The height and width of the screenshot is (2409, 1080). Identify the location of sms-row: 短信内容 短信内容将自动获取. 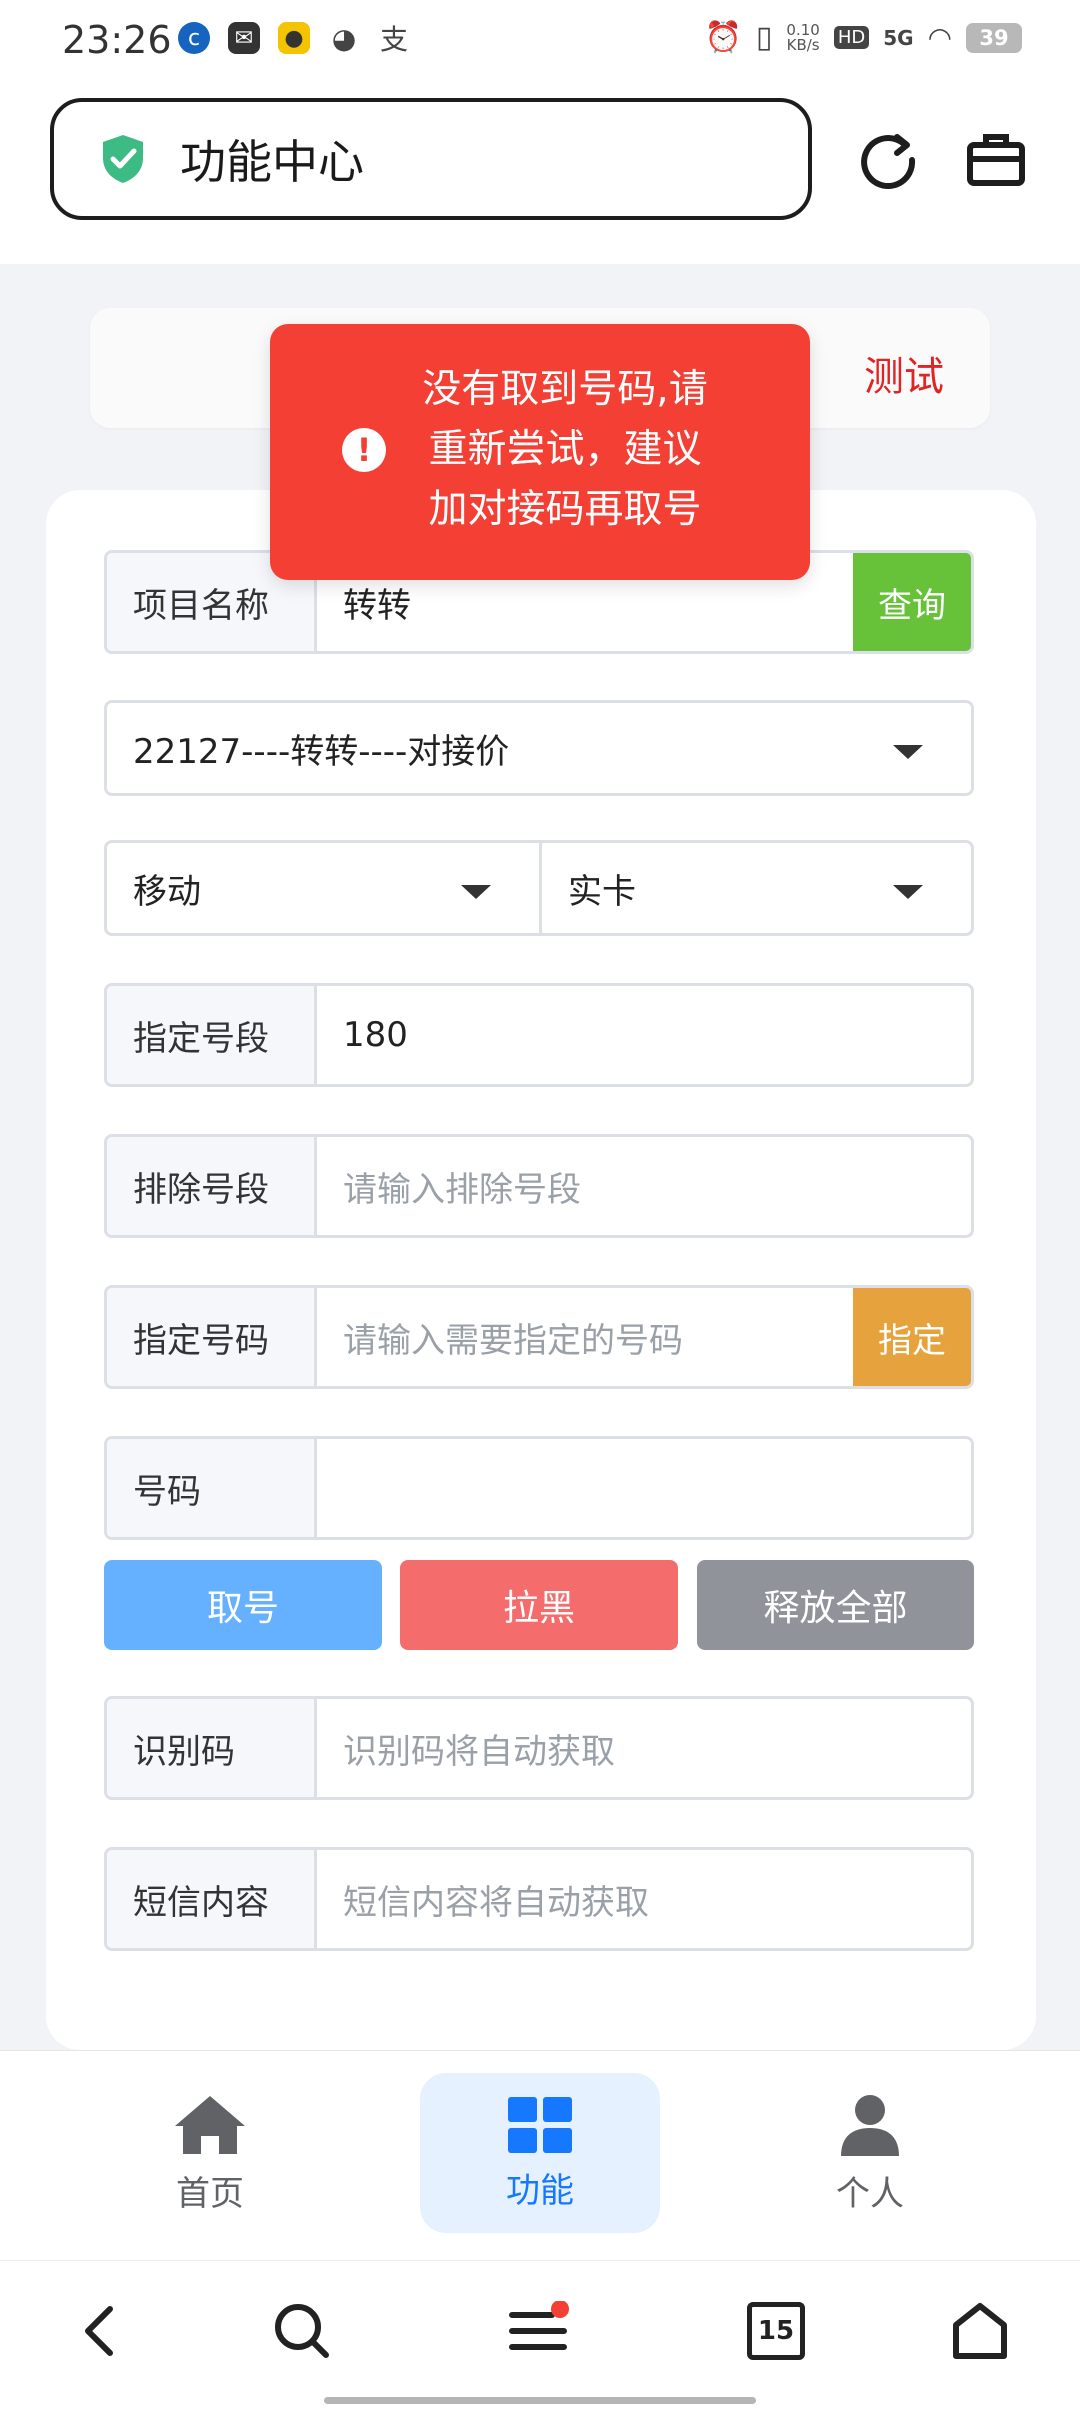
(539, 1899).